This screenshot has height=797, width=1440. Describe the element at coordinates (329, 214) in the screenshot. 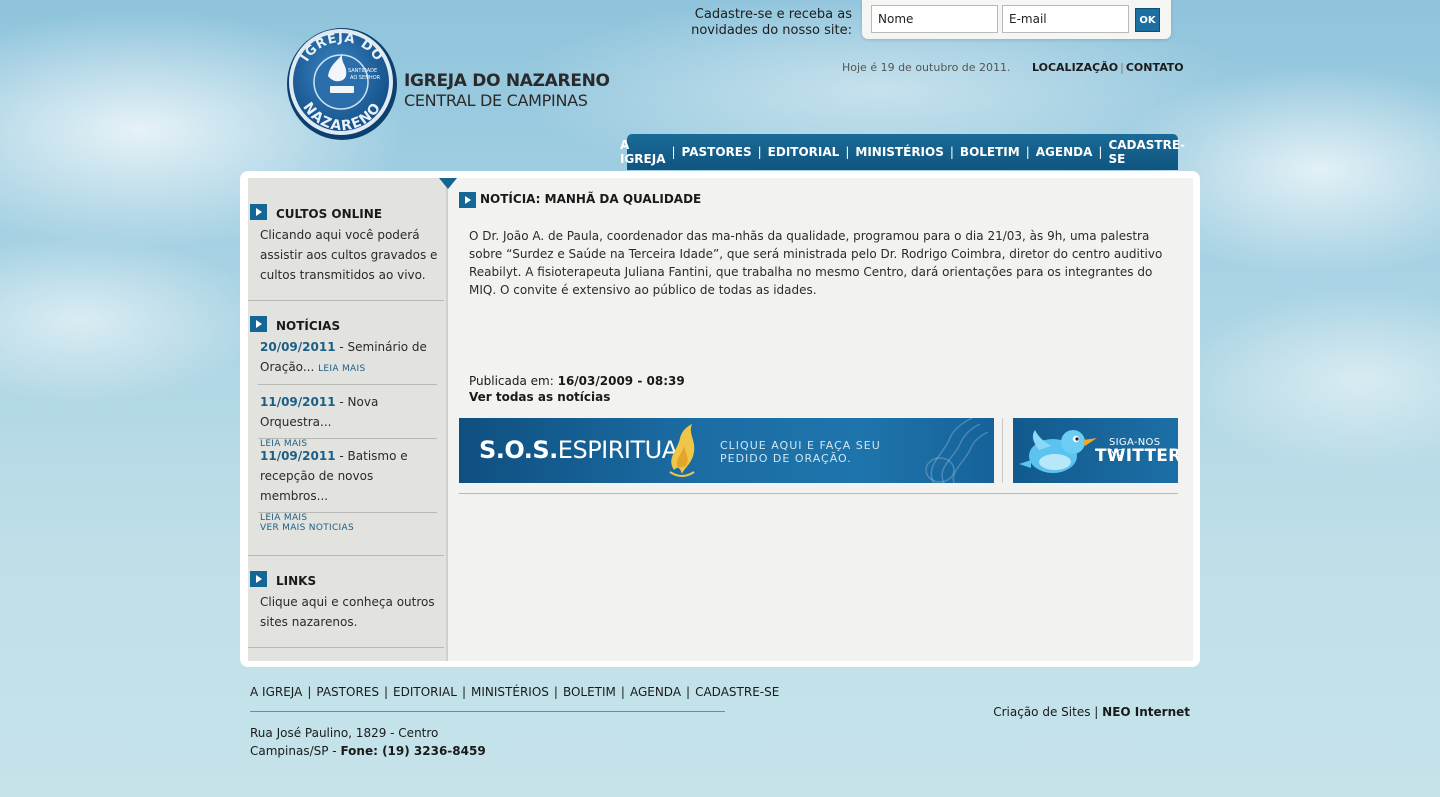

I see `cultos-online-heading: CULTOS ONLINE` at that location.